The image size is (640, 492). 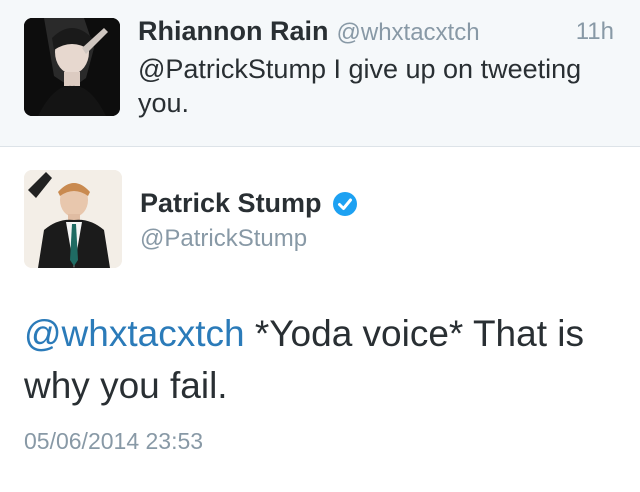 What do you see at coordinates (114, 441) in the screenshot?
I see `tweet-timestamp: 05/06/2014 23:53` at bounding box center [114, 441].